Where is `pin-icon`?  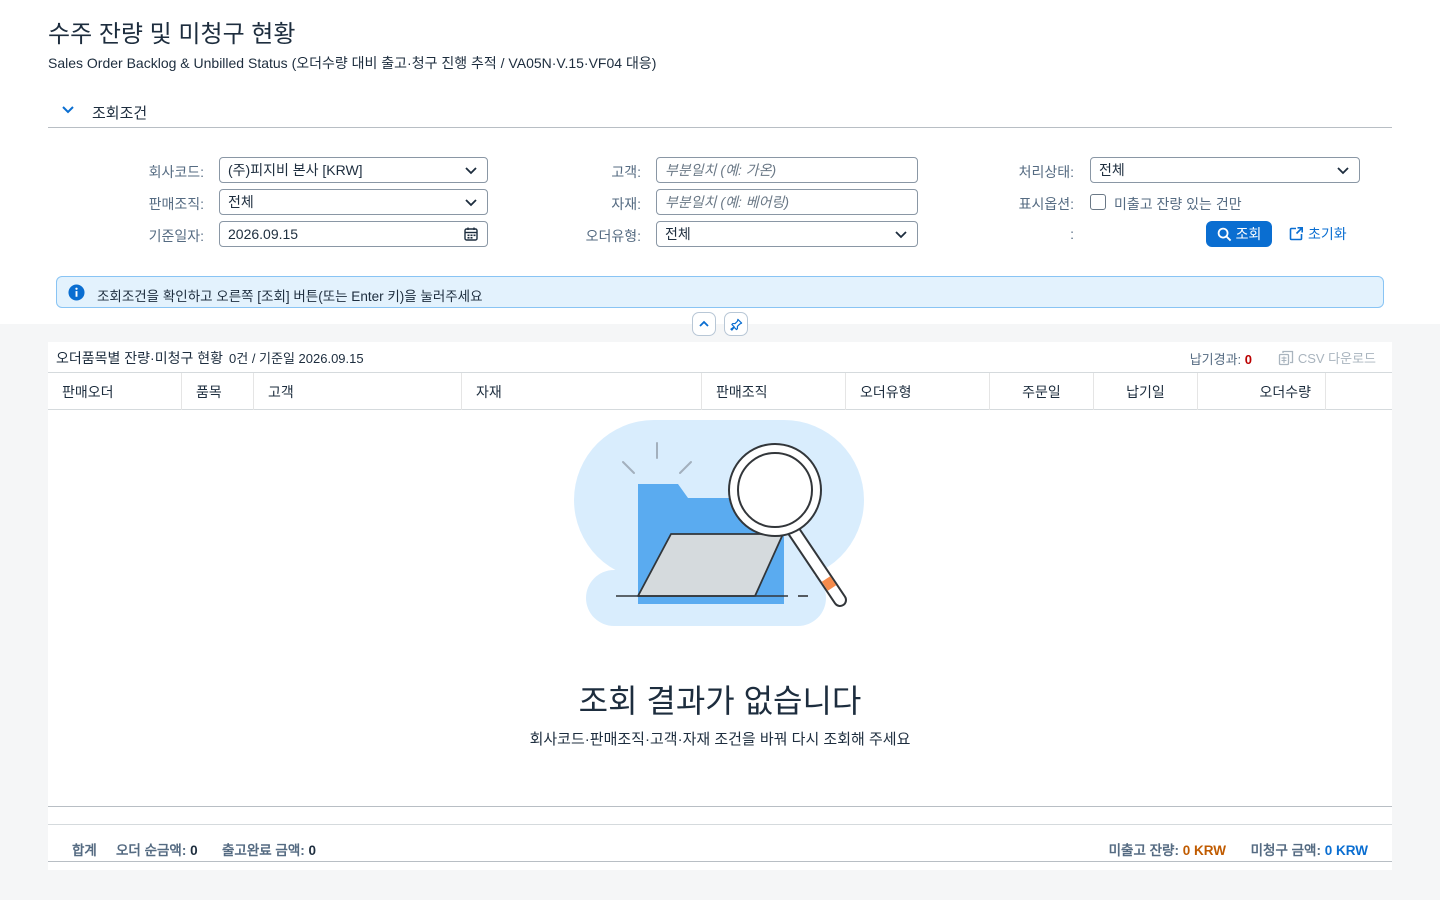 pin-icon is located at coordinates (735, 324).